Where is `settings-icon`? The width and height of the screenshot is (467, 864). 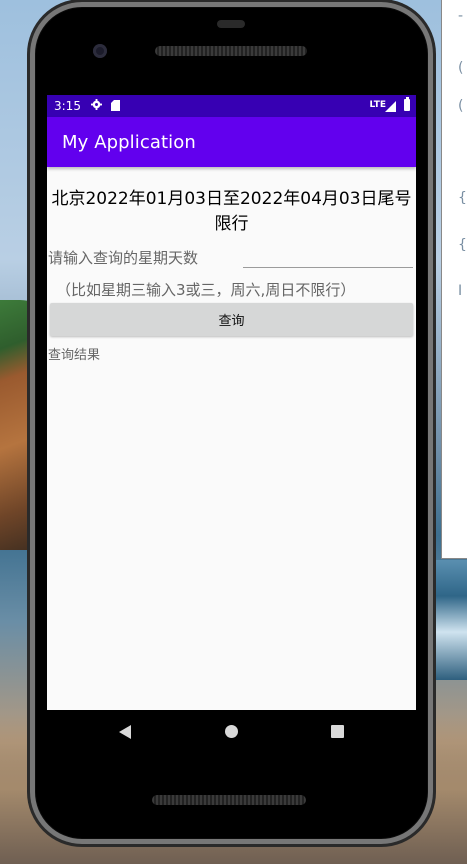 settings-icon is located at coordinates (96, 104).